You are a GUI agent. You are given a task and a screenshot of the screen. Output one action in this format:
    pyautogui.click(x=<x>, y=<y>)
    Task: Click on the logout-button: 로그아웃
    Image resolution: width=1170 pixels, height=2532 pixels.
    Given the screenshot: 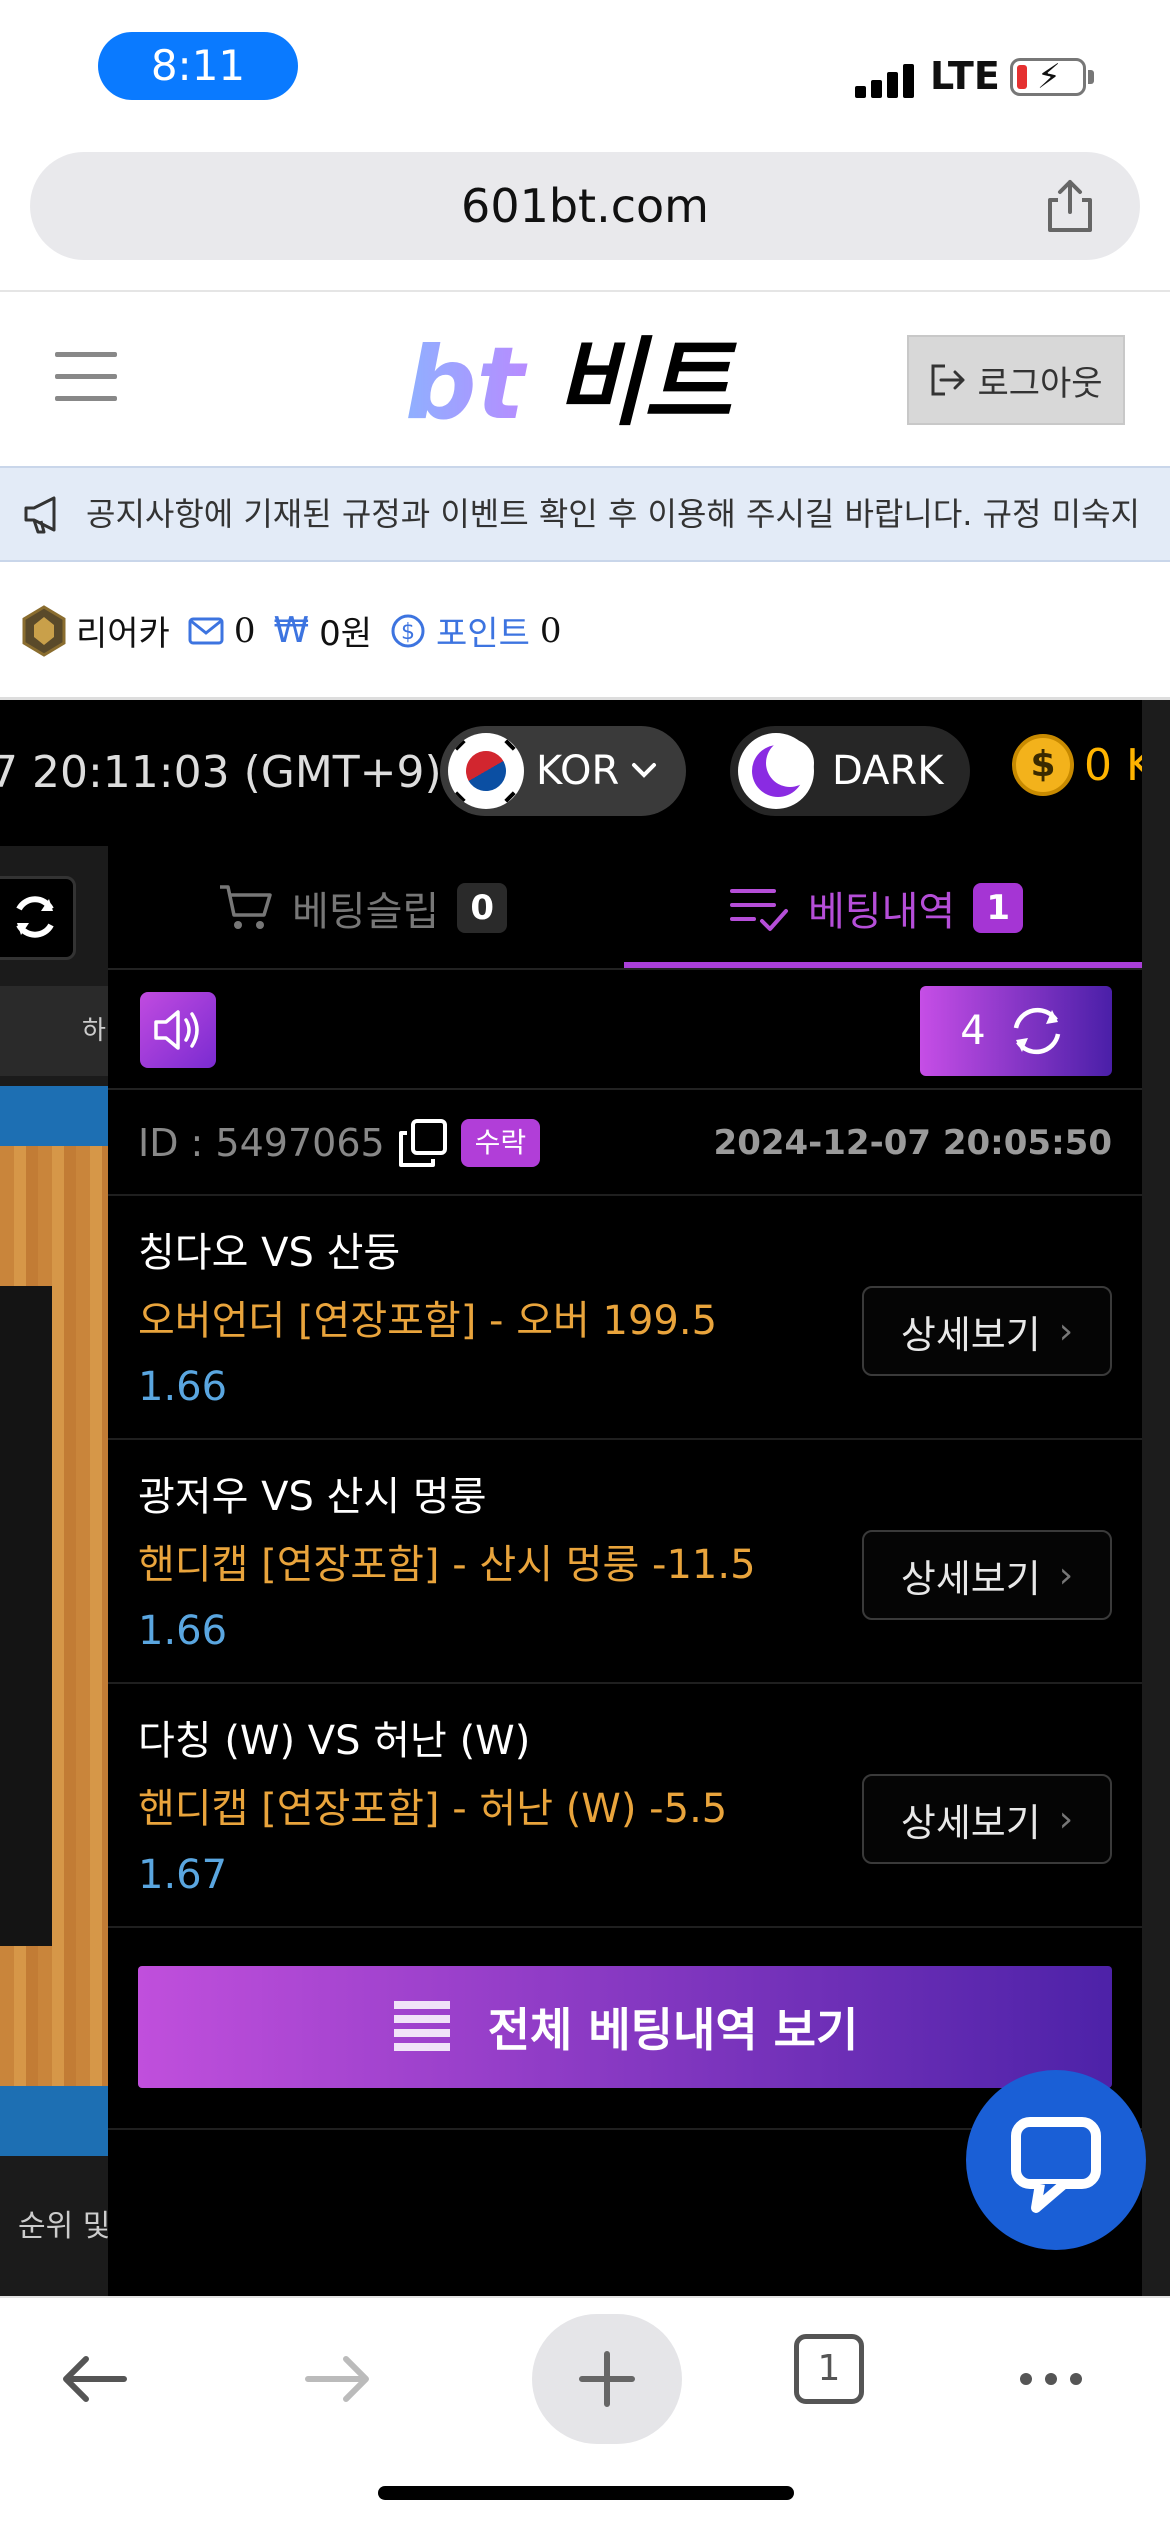 What is the action you would take?
    pyautogui.click(x=1016, y=380)
    